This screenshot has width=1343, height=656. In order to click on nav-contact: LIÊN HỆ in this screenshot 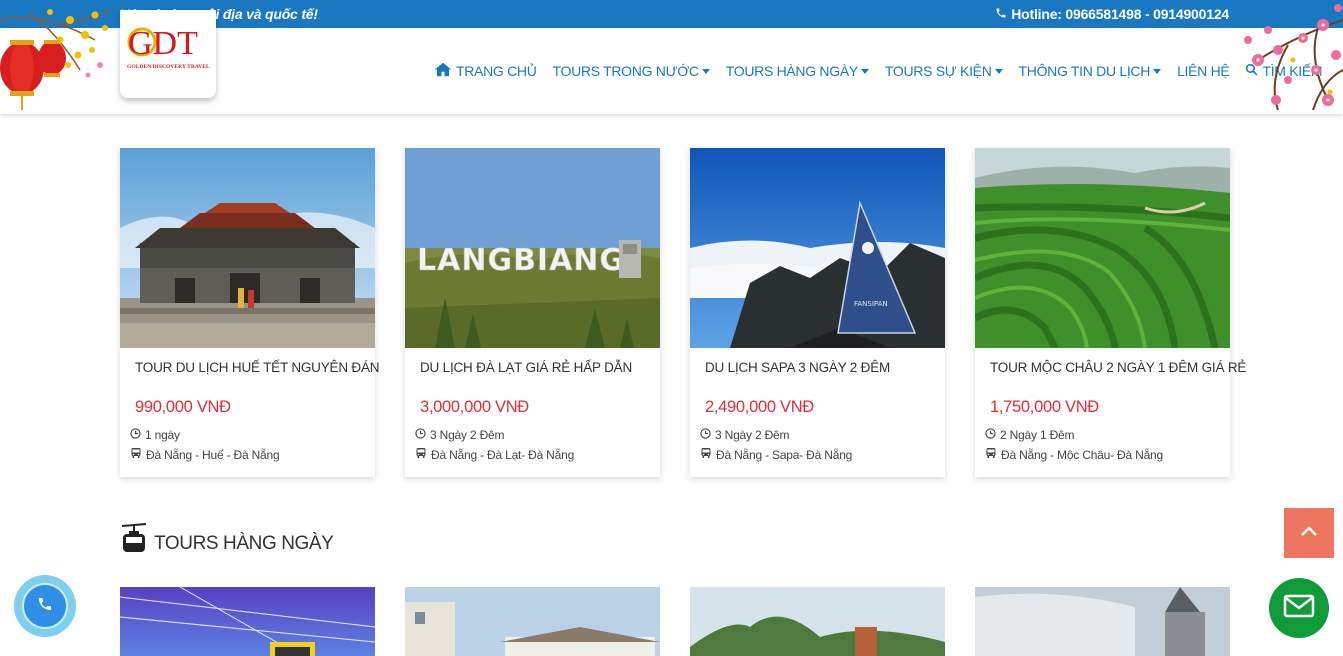, I will do `click(1203, 71)`.